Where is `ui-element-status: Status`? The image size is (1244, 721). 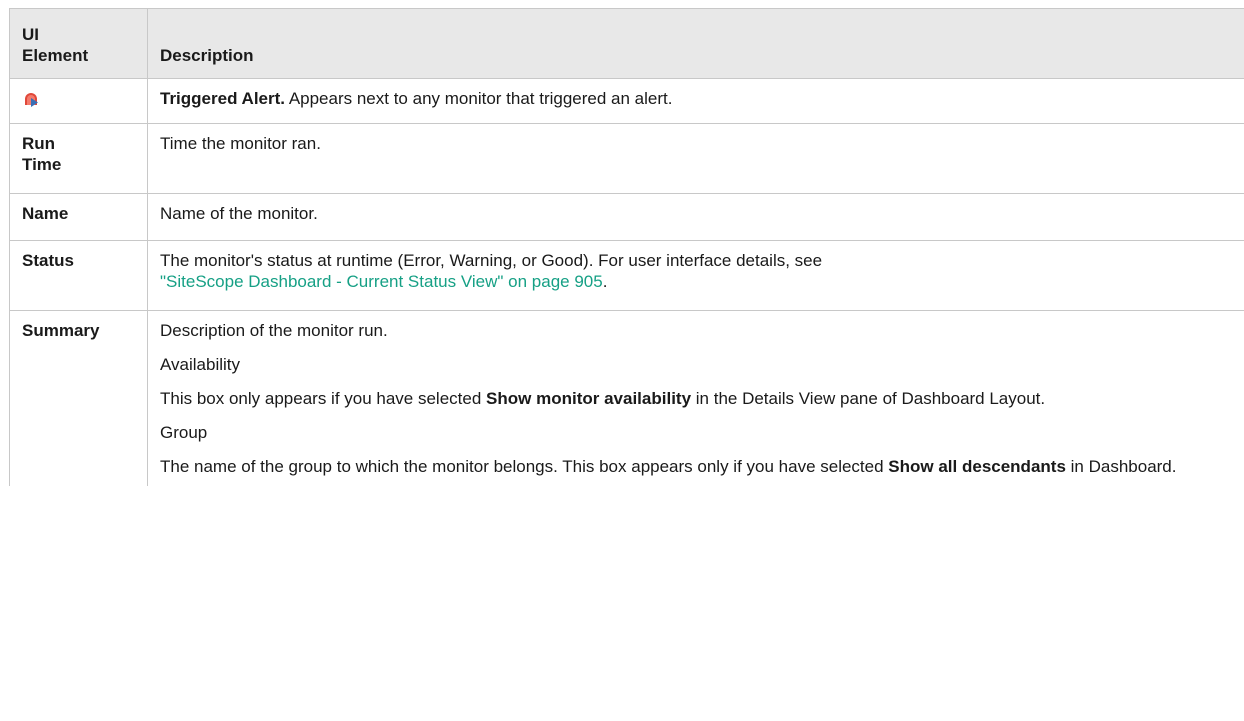
ui-element-status: Status is located at coordinates (78, 275).